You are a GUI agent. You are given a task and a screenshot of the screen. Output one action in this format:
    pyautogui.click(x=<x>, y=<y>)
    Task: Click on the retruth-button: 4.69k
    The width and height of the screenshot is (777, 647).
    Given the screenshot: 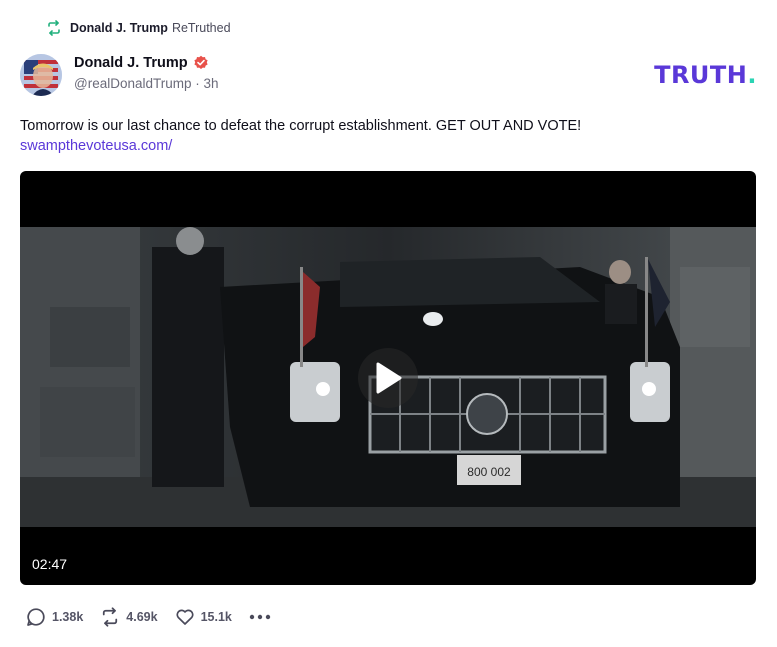 What is the action you would take?
    pyautogui.click(x=129, y=617)
    